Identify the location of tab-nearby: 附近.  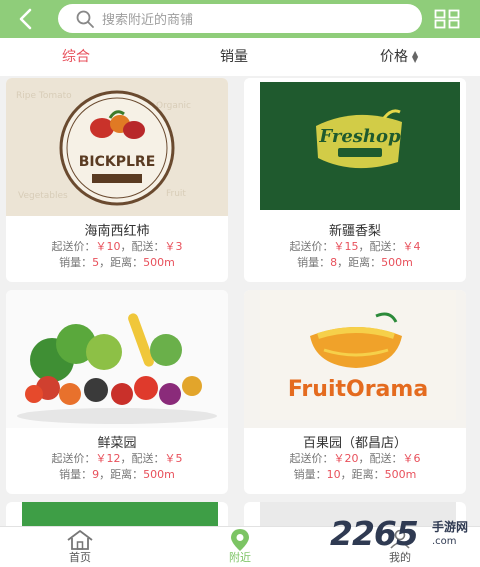
(240, 547).